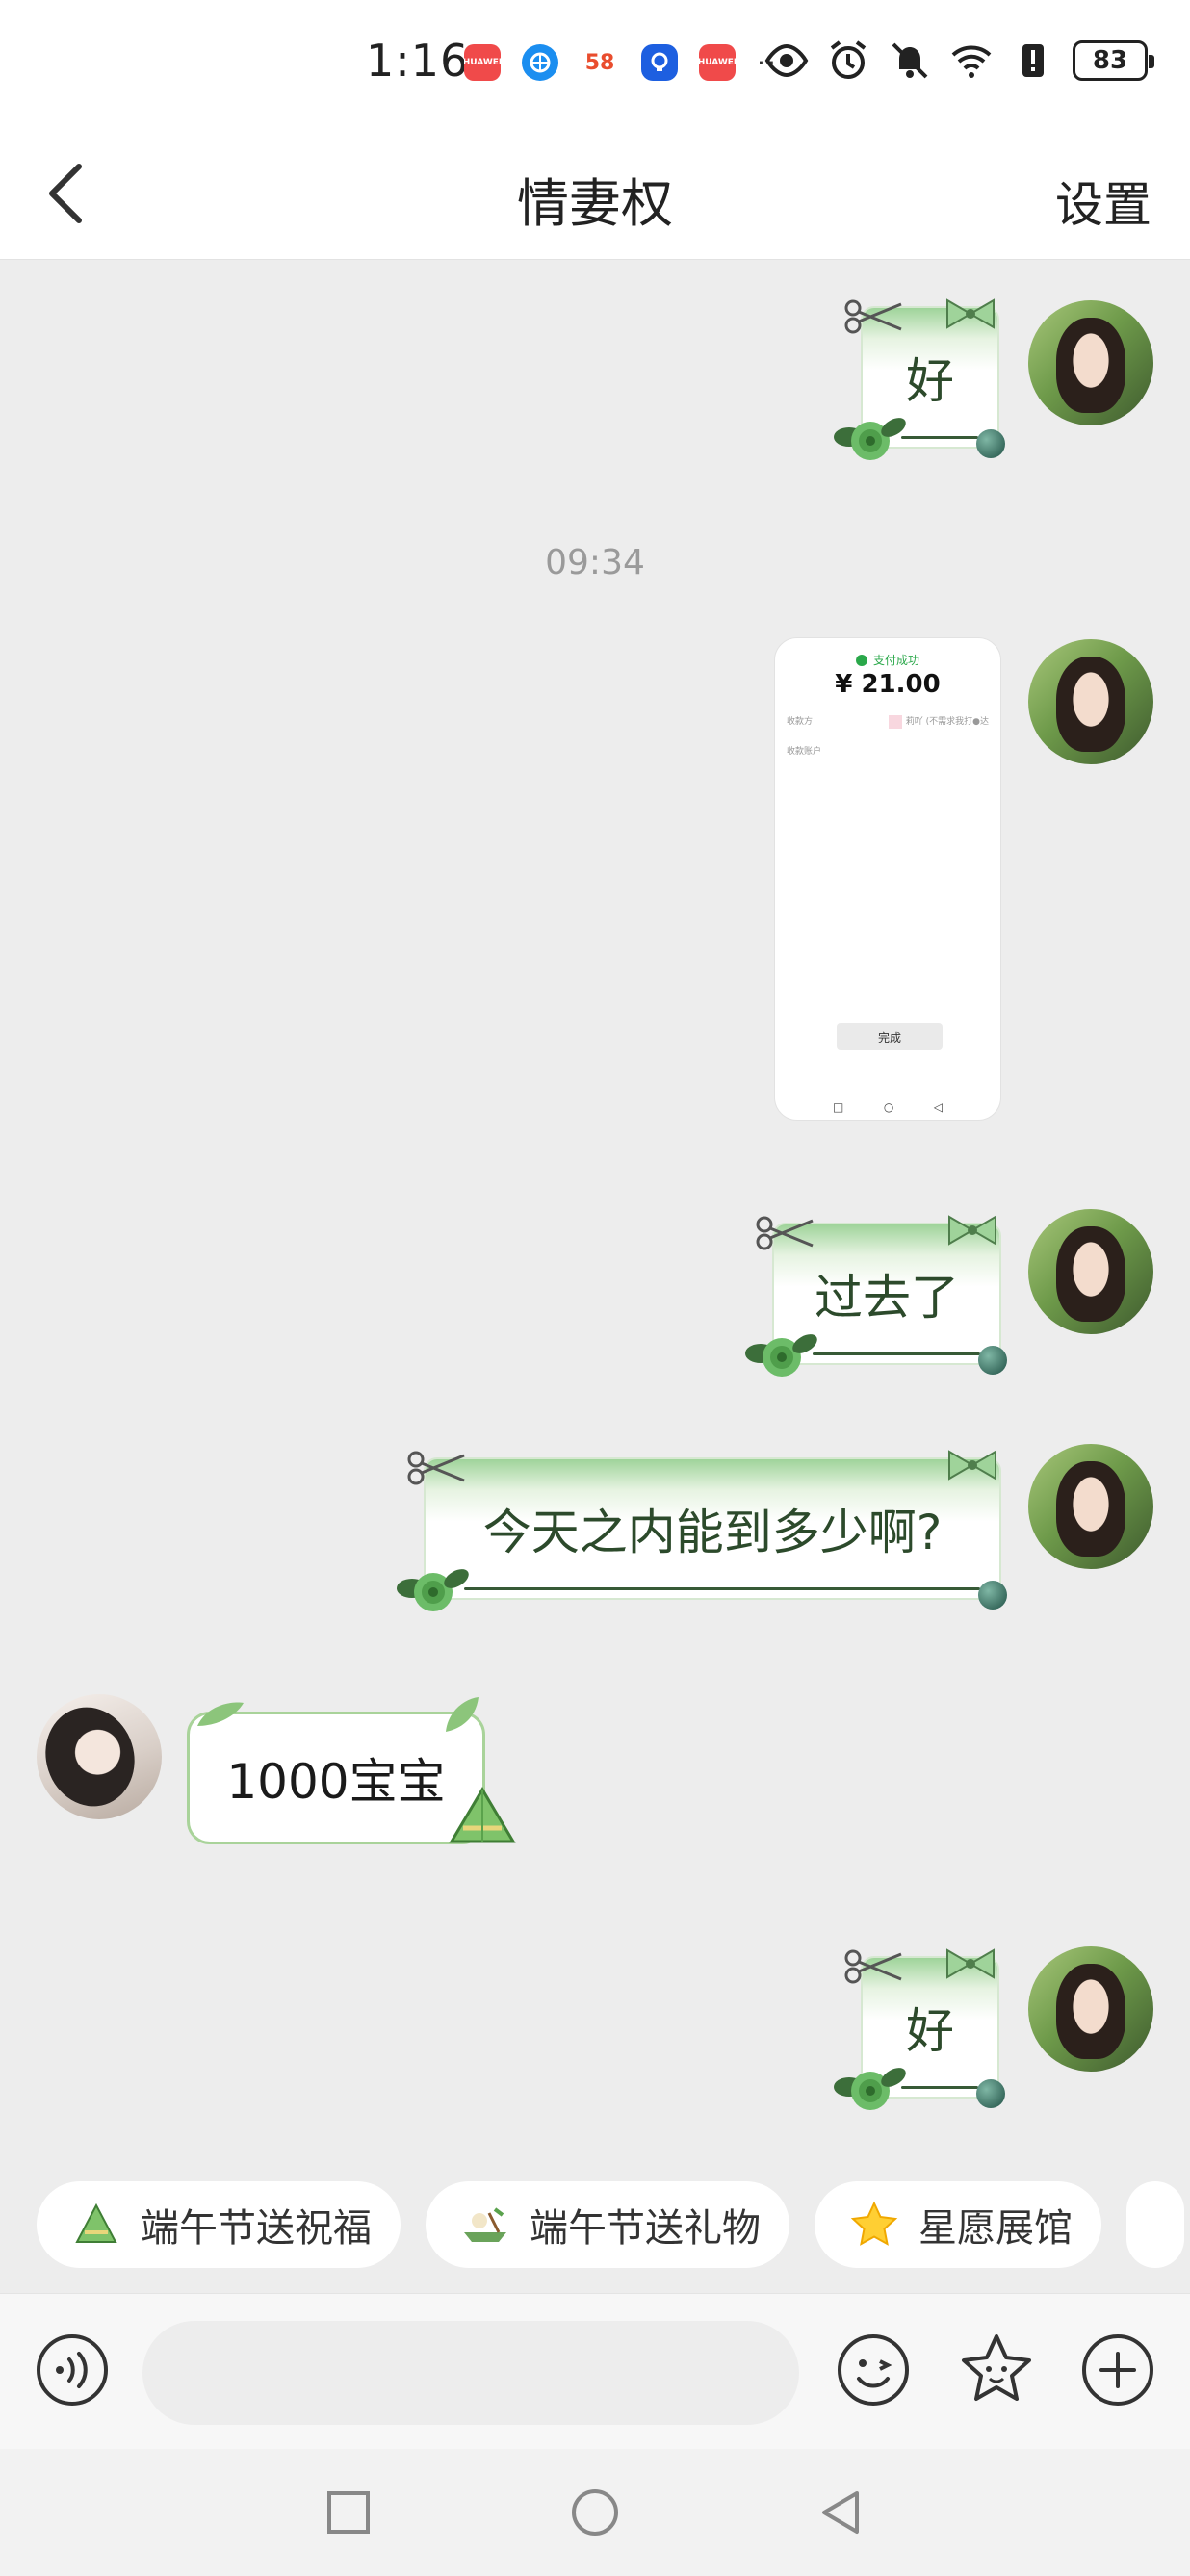  What do you see at coordinates (712, 1533) in the screenshot?
I see `message-text: 今天之内能到多少啊?` at bounding box center [712, 1533].